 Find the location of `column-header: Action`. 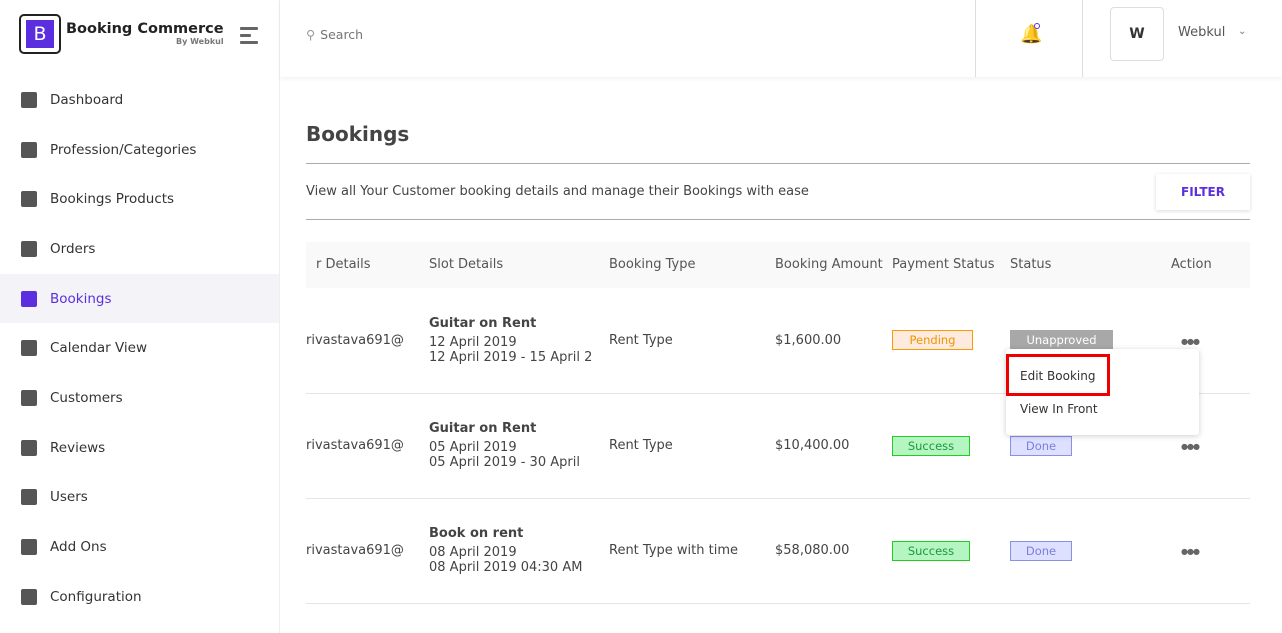

column-header: Action is located at coordinates (1191, 264).